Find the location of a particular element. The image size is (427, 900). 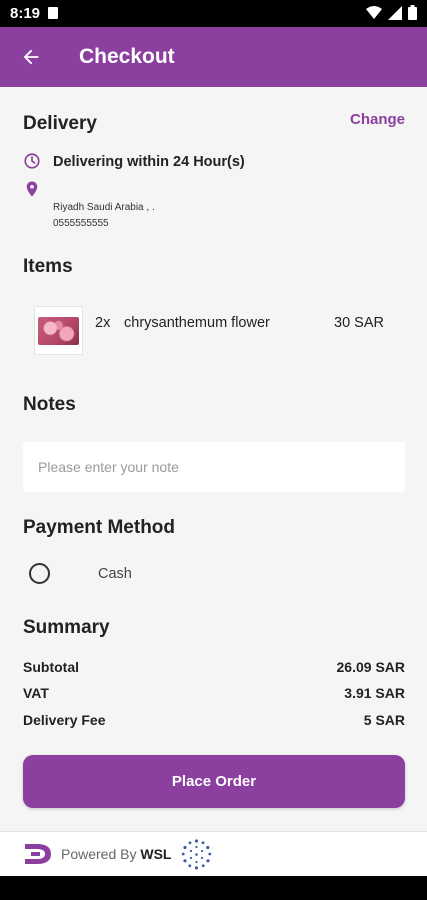

summary-section-title: Summary is located at coordinates (66, 627).